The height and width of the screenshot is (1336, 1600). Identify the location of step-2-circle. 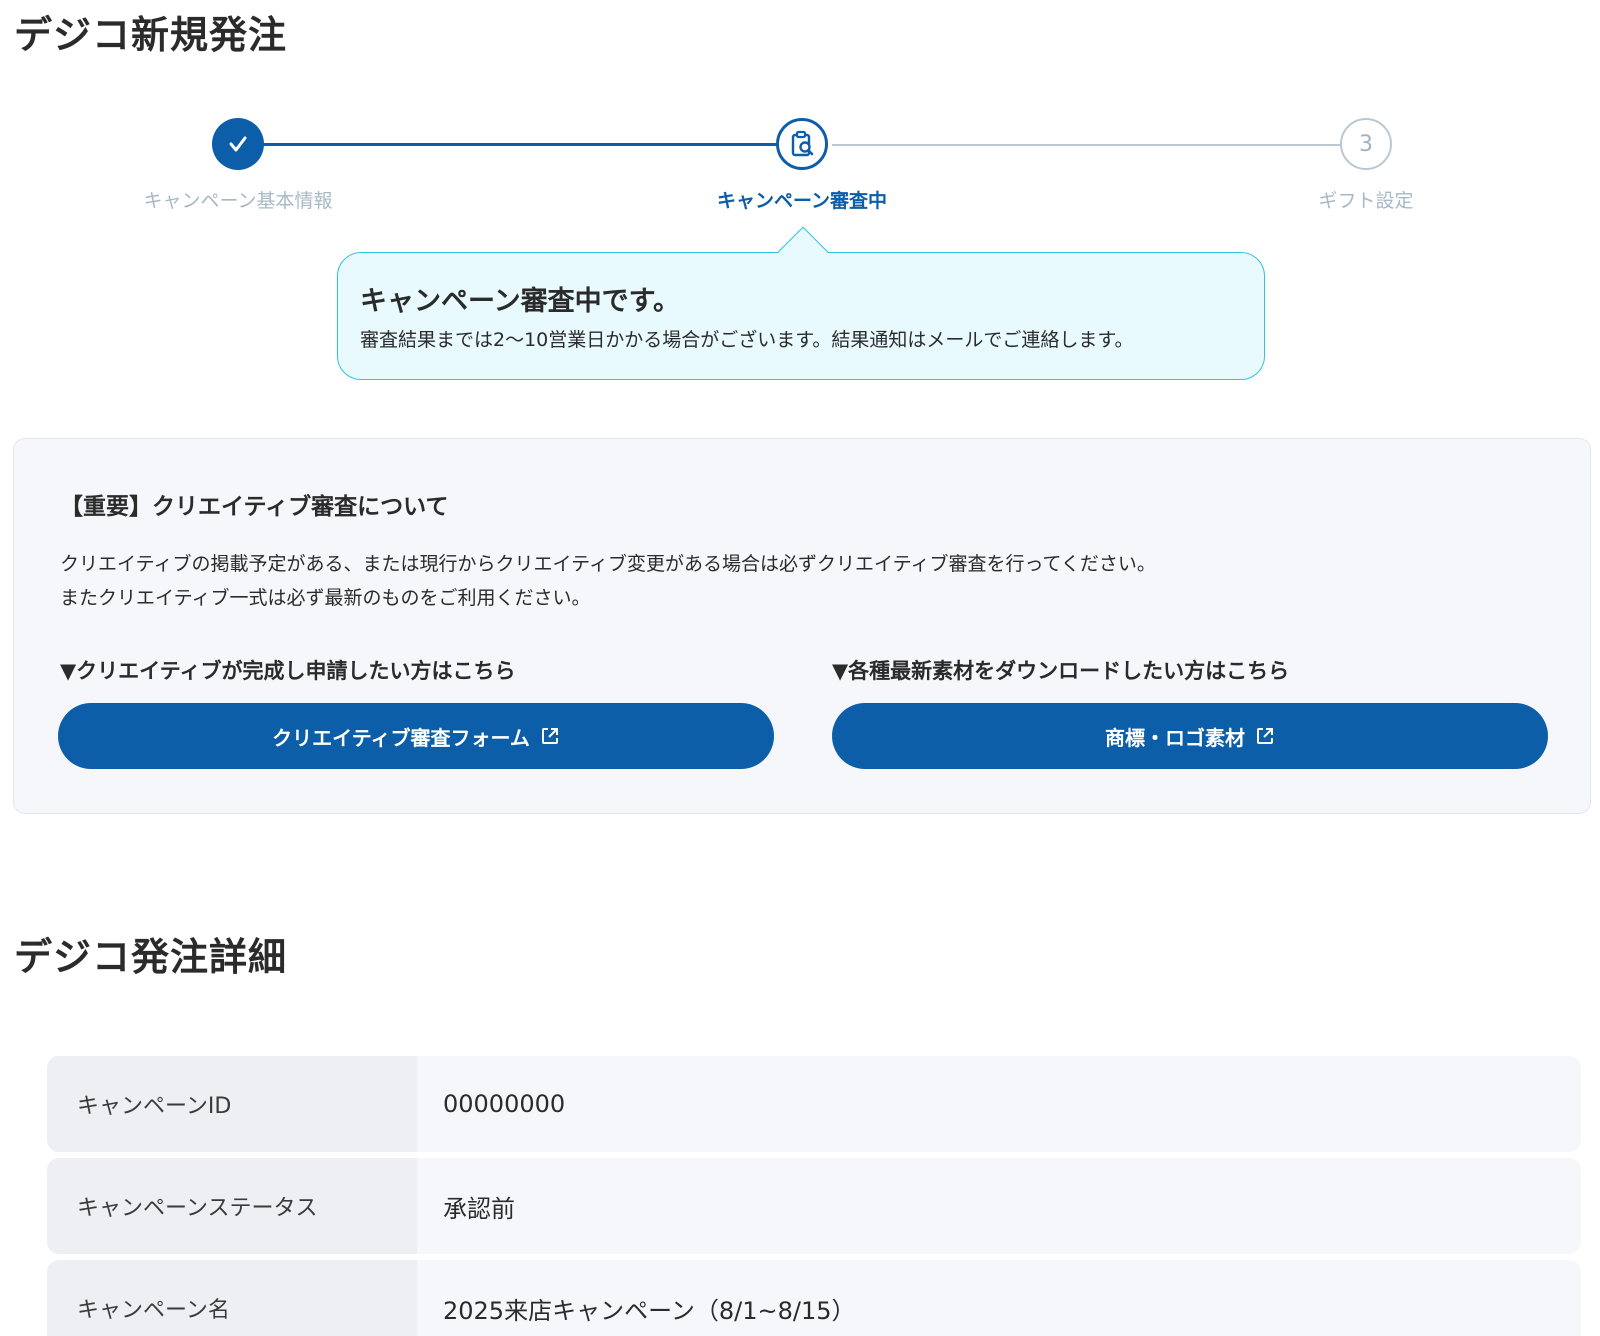
(802, 144).